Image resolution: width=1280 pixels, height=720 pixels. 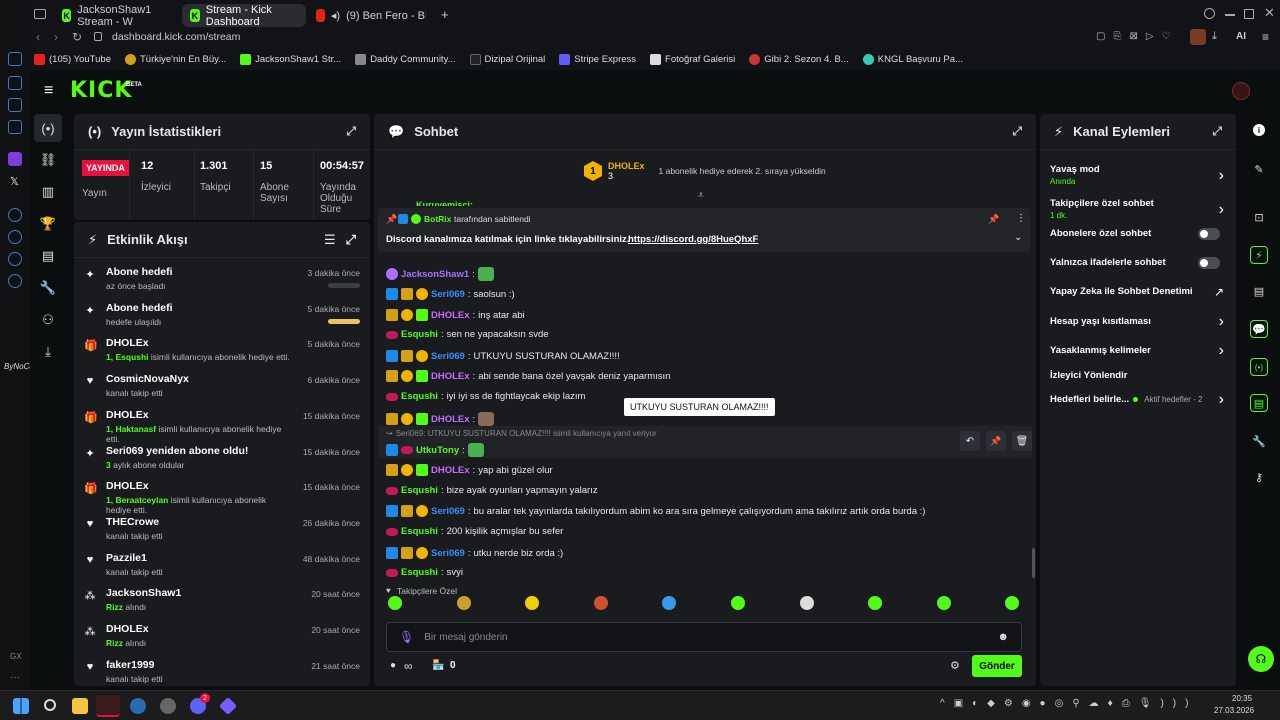 I want to click on reply-icon: ↶, so click(x=970, y=441).